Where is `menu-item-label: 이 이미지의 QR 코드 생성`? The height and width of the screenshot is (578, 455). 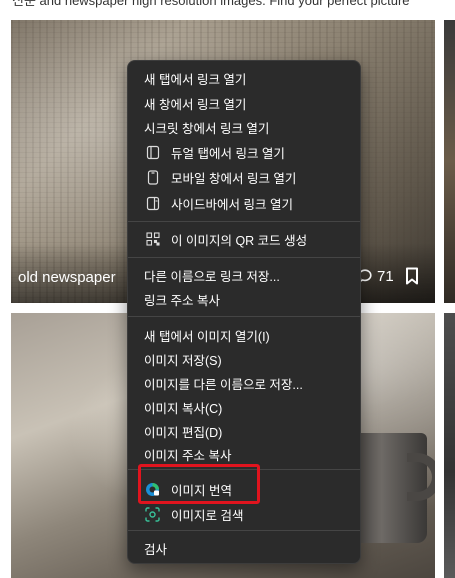 menu-item-label: 이 이미지의 QR 코드 생성 is located at coordinates (239, 240).